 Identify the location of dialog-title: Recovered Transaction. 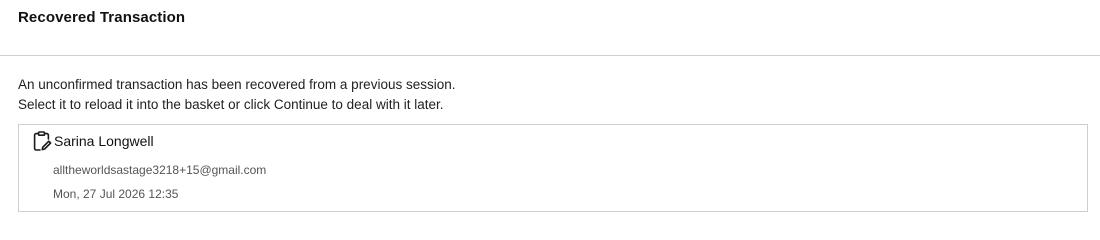
(102, 17).